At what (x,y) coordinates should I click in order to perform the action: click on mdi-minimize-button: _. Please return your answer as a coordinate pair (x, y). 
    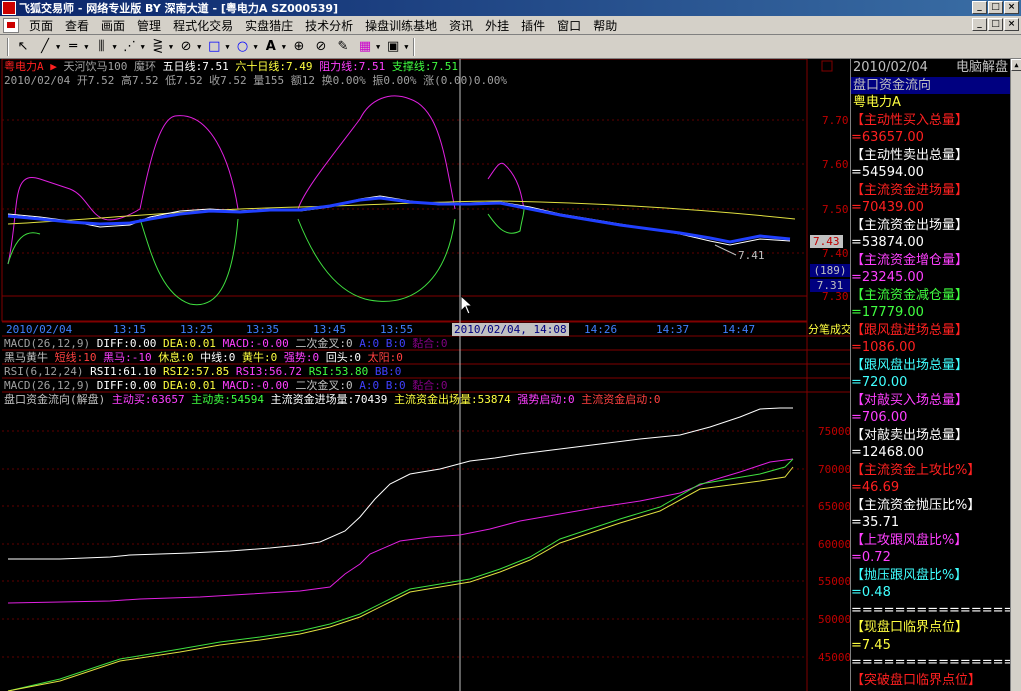
    Looking at the image, I should click on (979, 24).